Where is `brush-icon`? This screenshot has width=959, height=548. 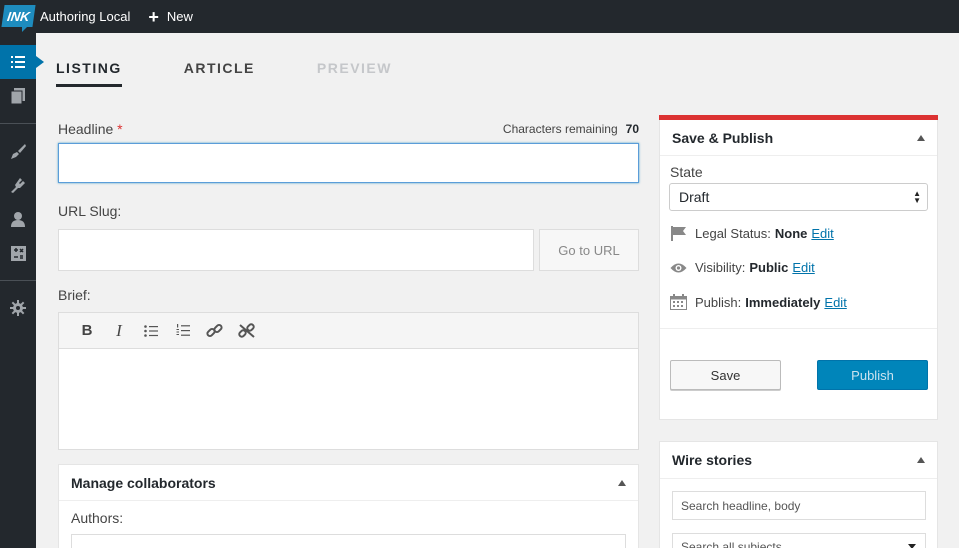 brush-icon is located at coordinates (18, 151).